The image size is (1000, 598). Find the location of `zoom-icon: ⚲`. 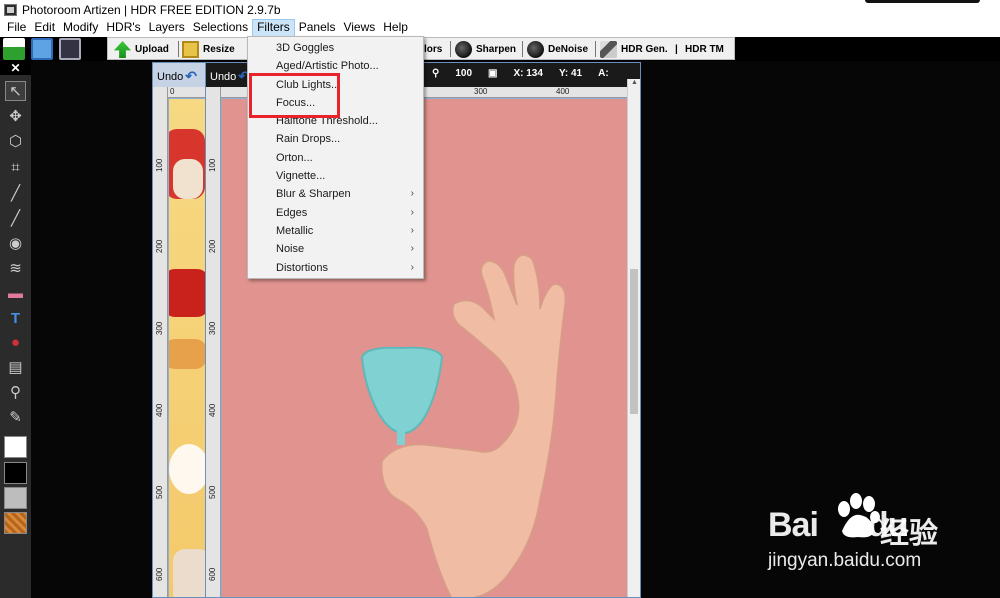

zoom-icon: ⚲ is located at coordinates (435, 73).